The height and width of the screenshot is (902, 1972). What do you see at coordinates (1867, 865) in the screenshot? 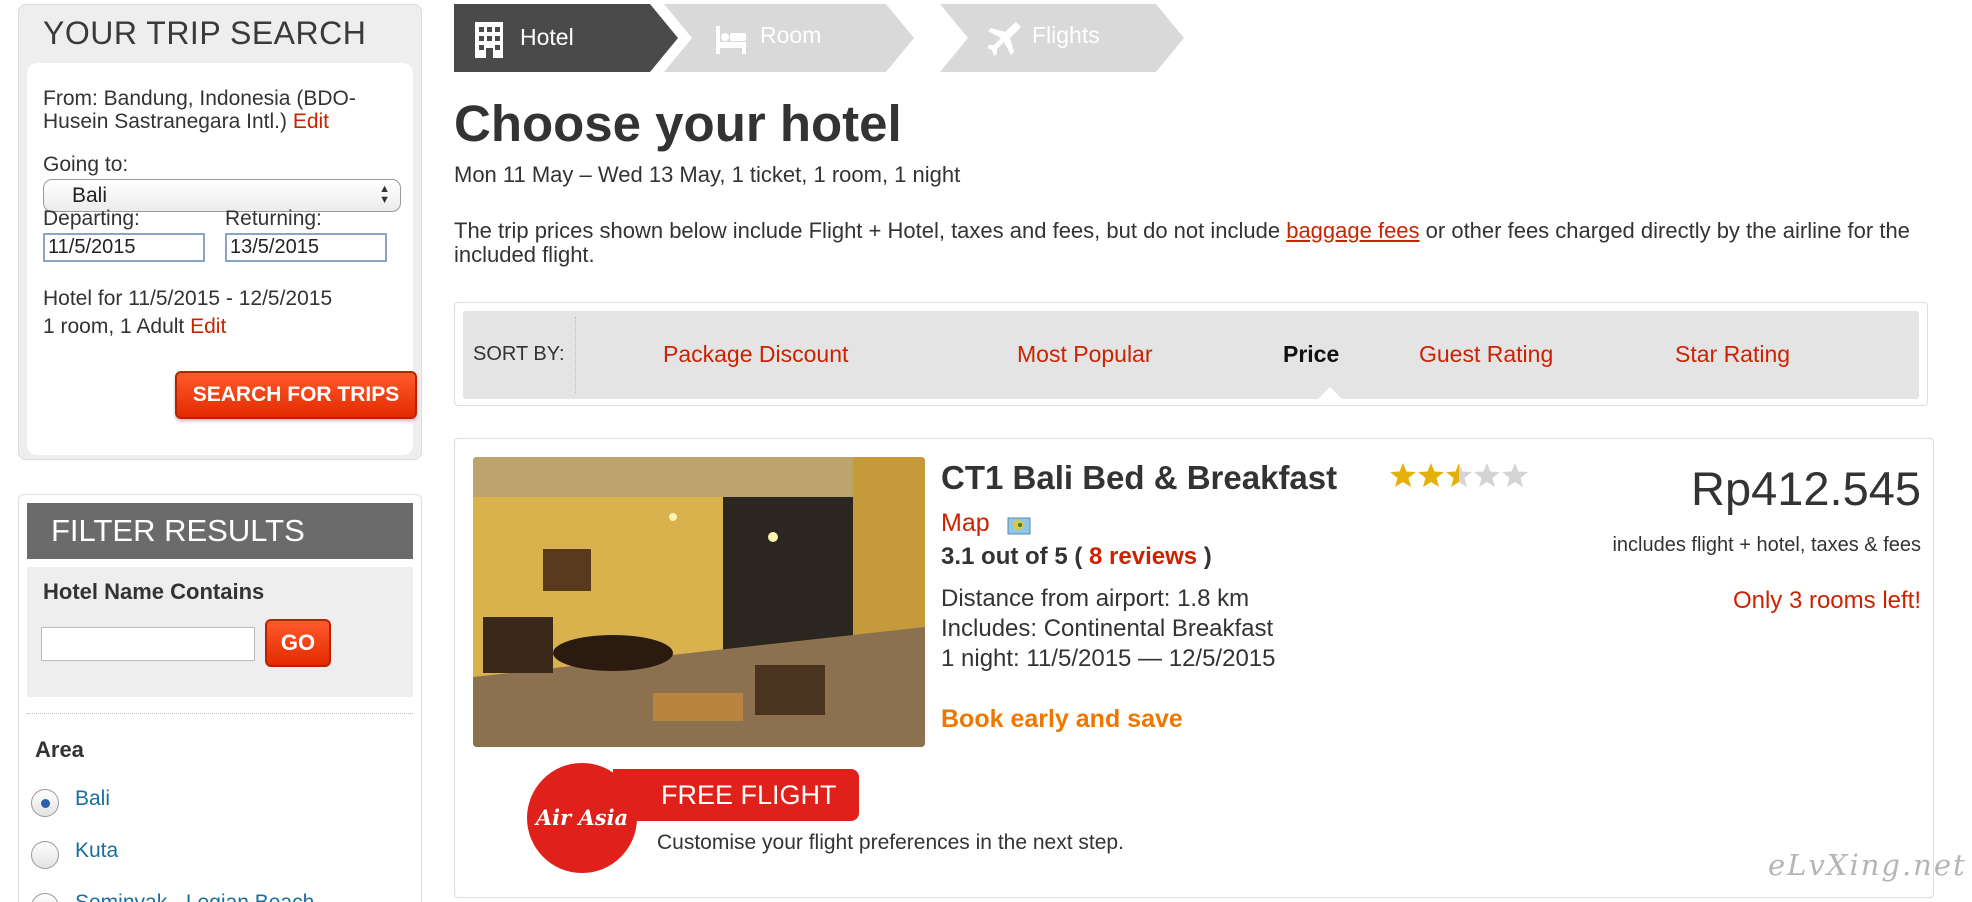
I see `watermark: eLvXing.net` at bounding box center [1867, 865].